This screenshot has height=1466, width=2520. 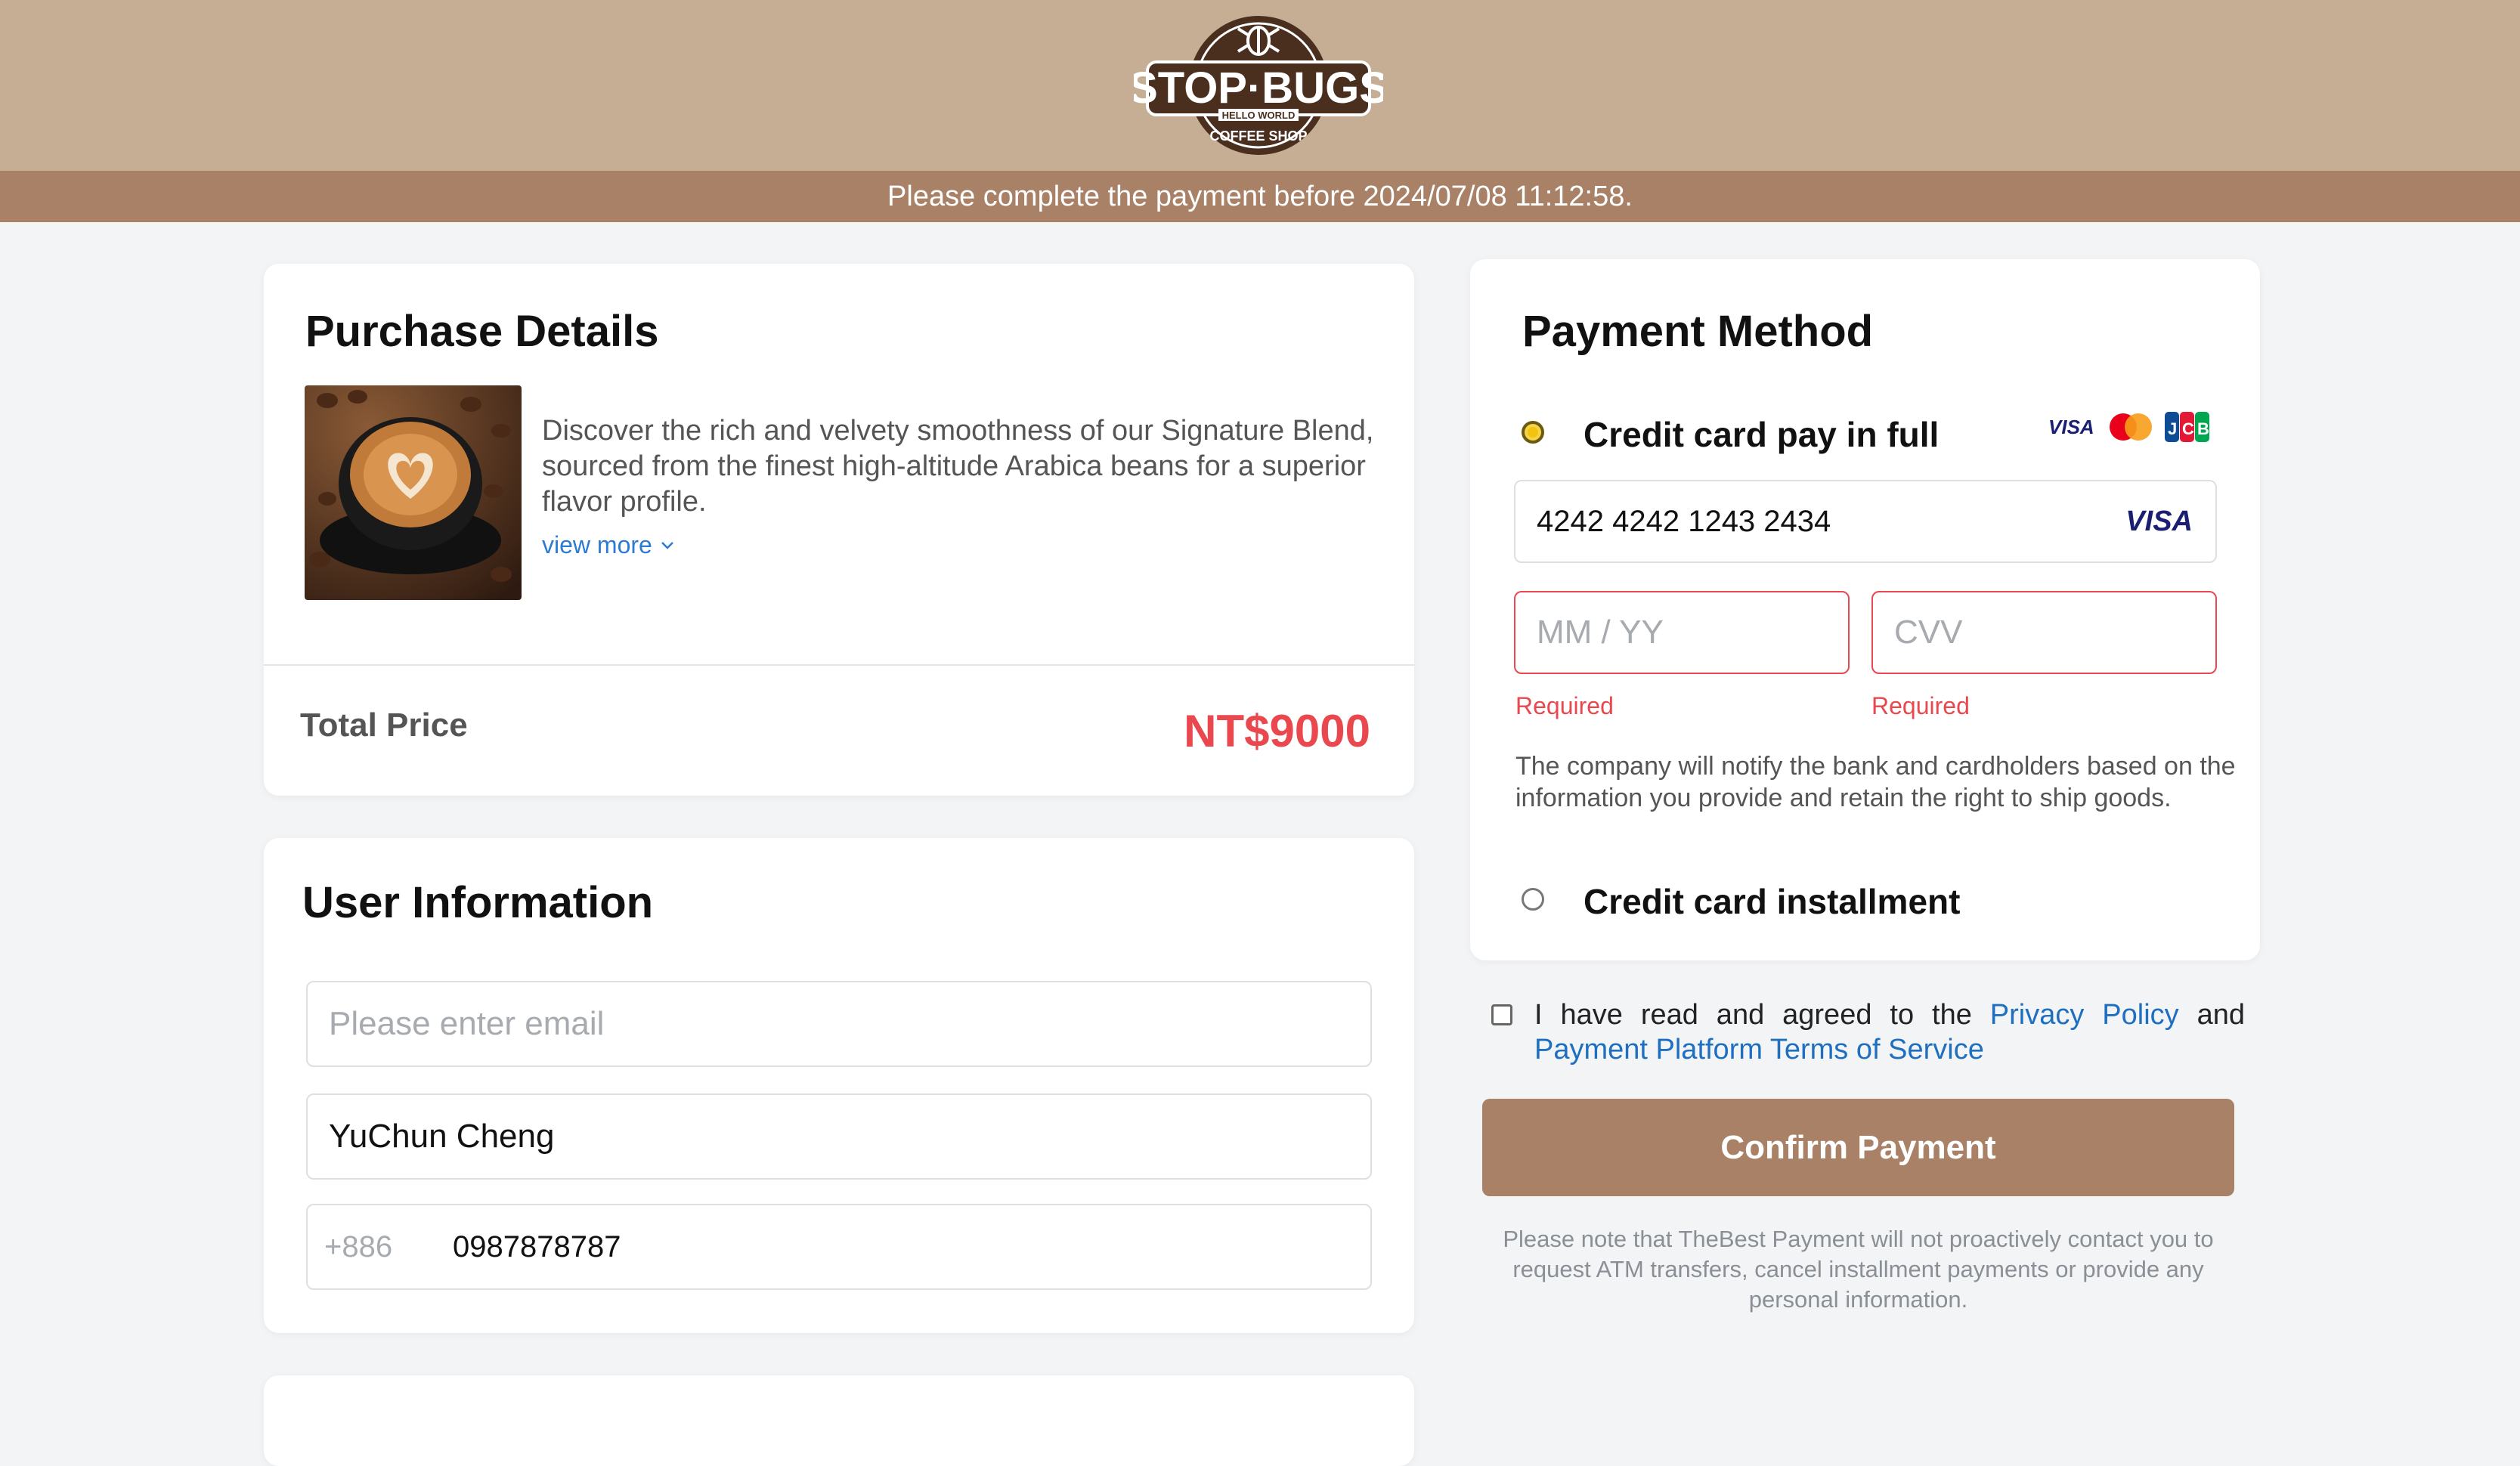 I want to click on phone-value: 0987878787, so click(x=537, y=1246).